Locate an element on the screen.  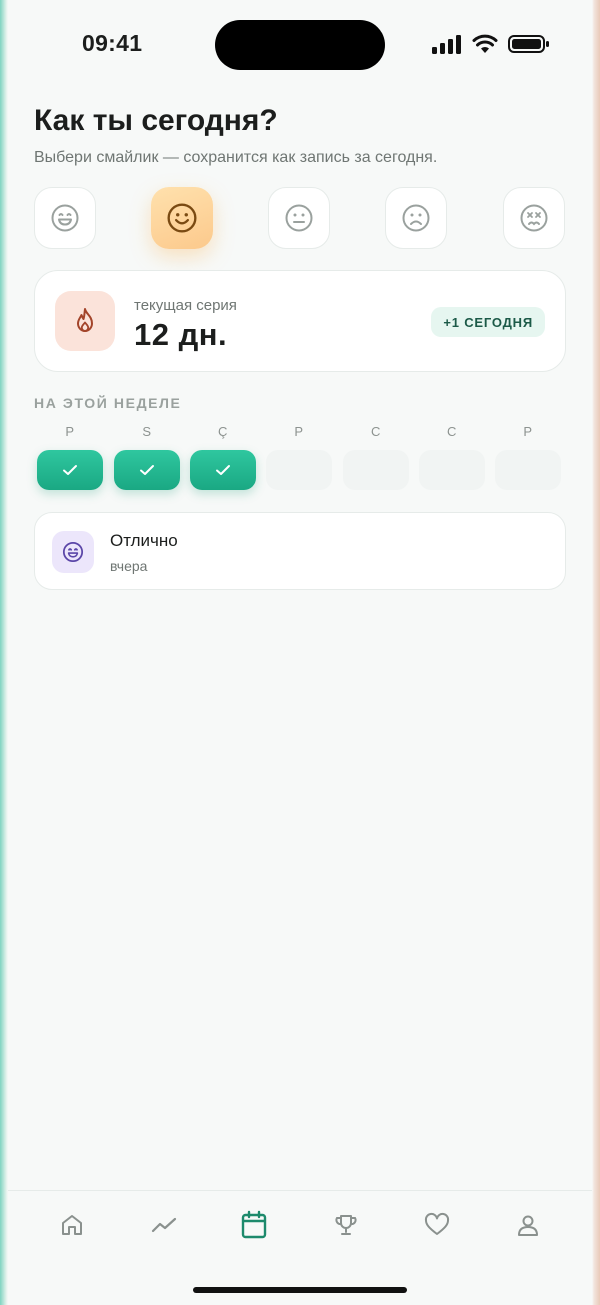
calendar-icon is located at coordinates (254, 1224).